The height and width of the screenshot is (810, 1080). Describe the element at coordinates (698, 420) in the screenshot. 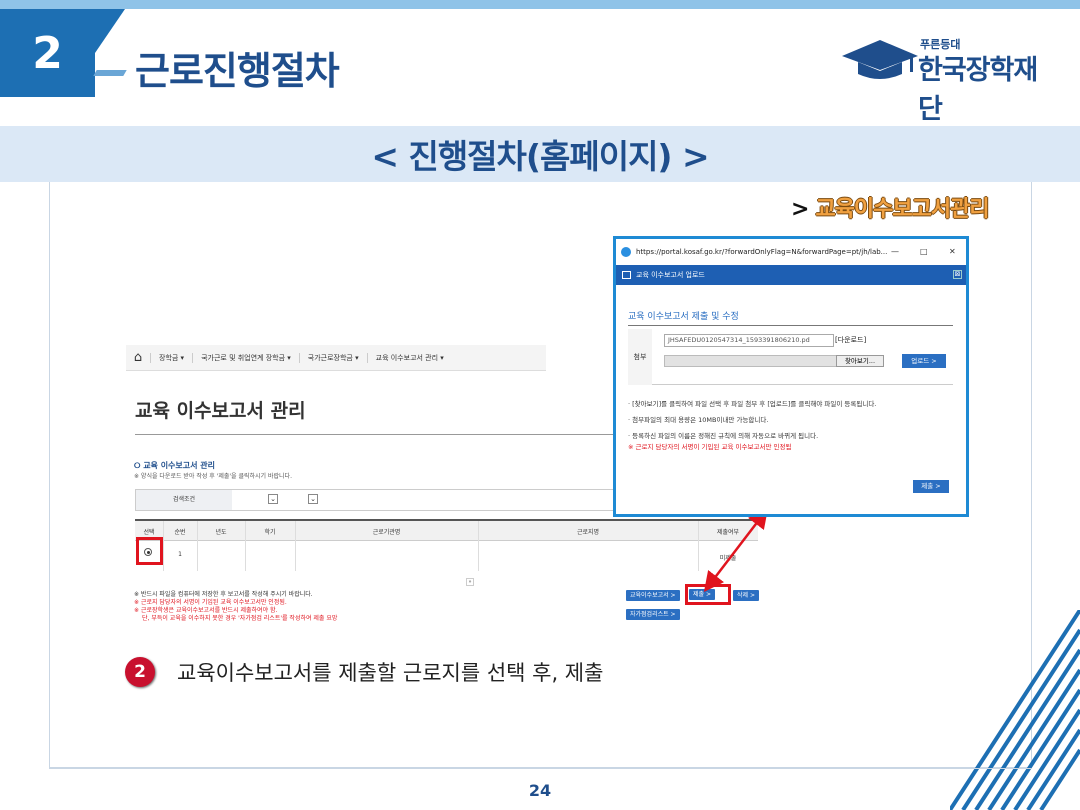

I see `instruction-item: · 첨부파일의 최대 용량은 10MB이내만 가능합니다.` at that location.